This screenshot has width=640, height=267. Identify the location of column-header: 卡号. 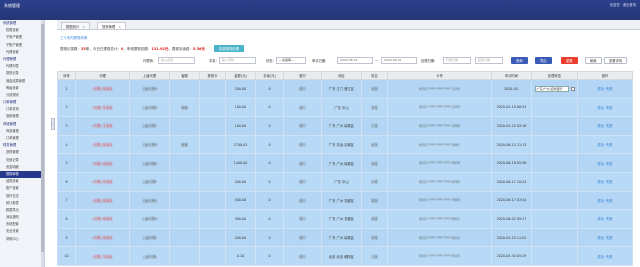
(439, 75).